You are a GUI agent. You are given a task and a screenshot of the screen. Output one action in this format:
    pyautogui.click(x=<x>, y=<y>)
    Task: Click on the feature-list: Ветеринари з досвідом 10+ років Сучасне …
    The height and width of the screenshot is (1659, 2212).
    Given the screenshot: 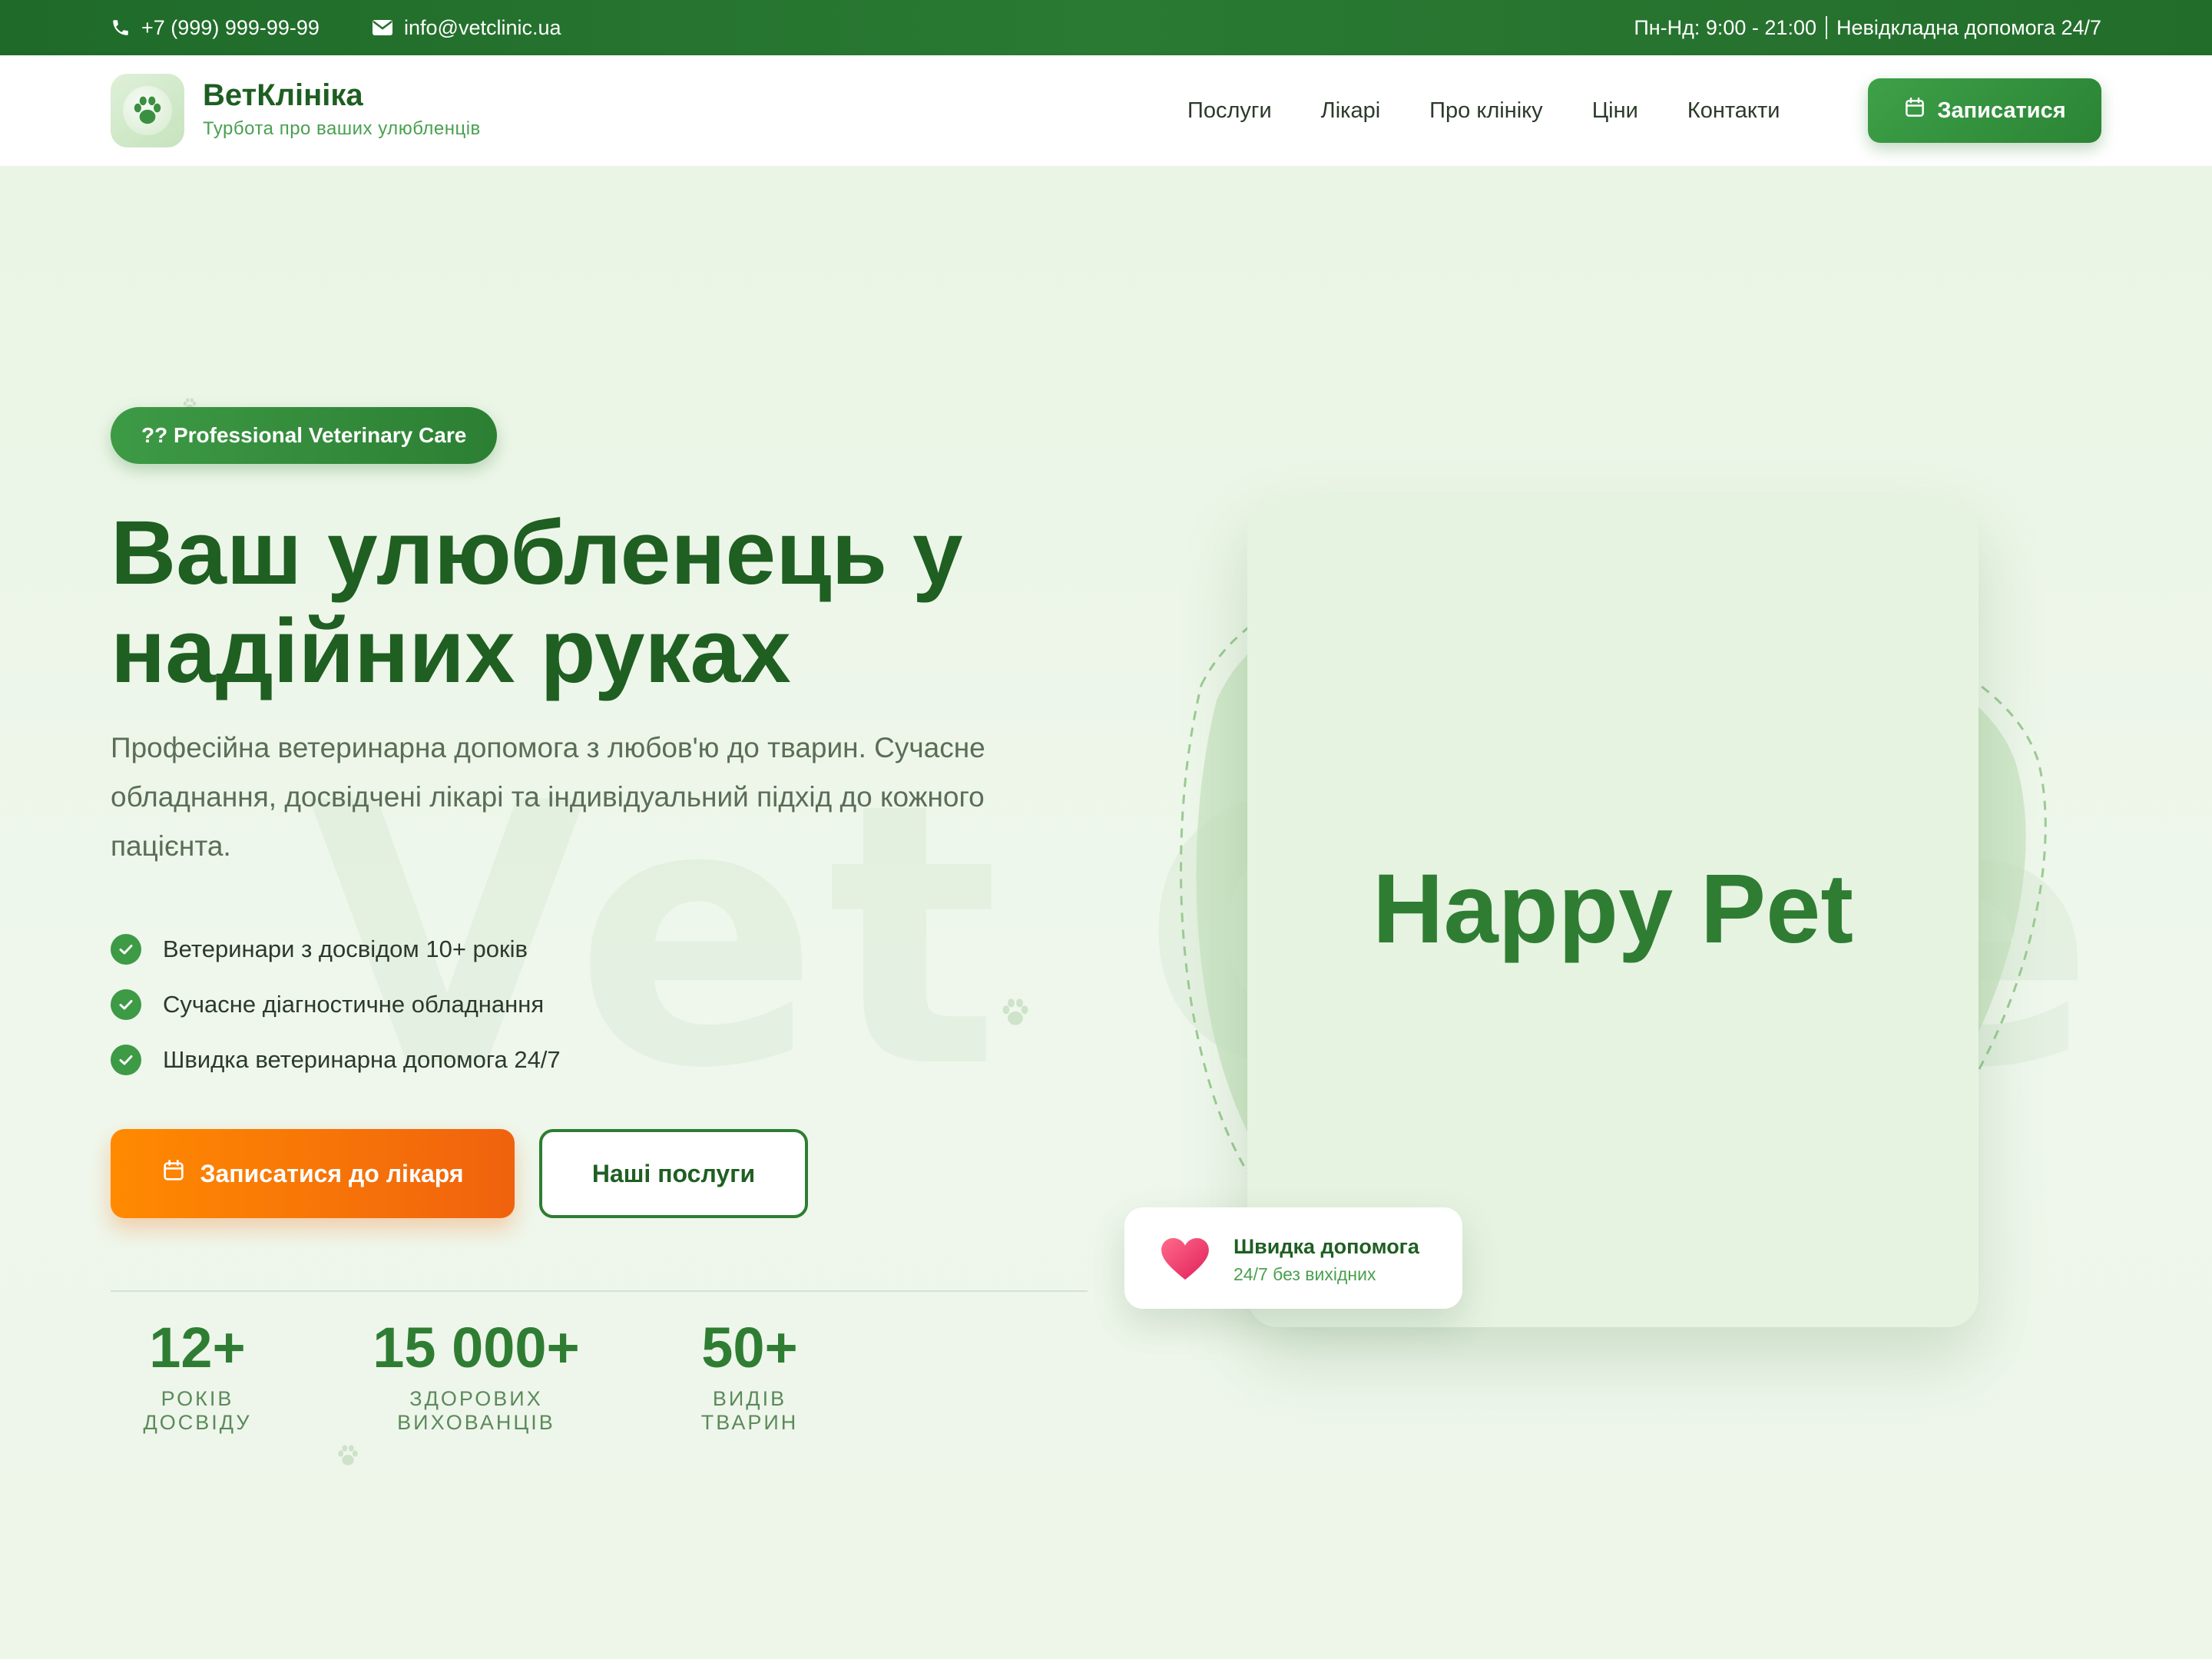 What is the action you would take?
    pyautogui.click(x=336, y=1005)
    